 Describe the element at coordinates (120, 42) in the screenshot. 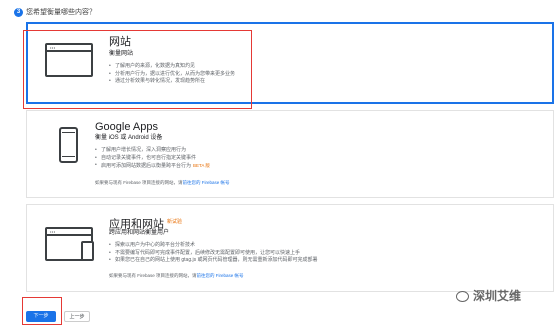

I see `card-title: 网站` at that location.